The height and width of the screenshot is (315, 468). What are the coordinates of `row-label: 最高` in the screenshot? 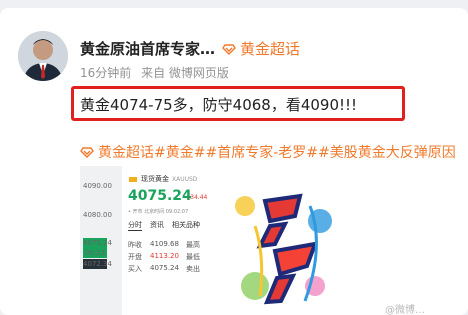 It's located at (193, 245).